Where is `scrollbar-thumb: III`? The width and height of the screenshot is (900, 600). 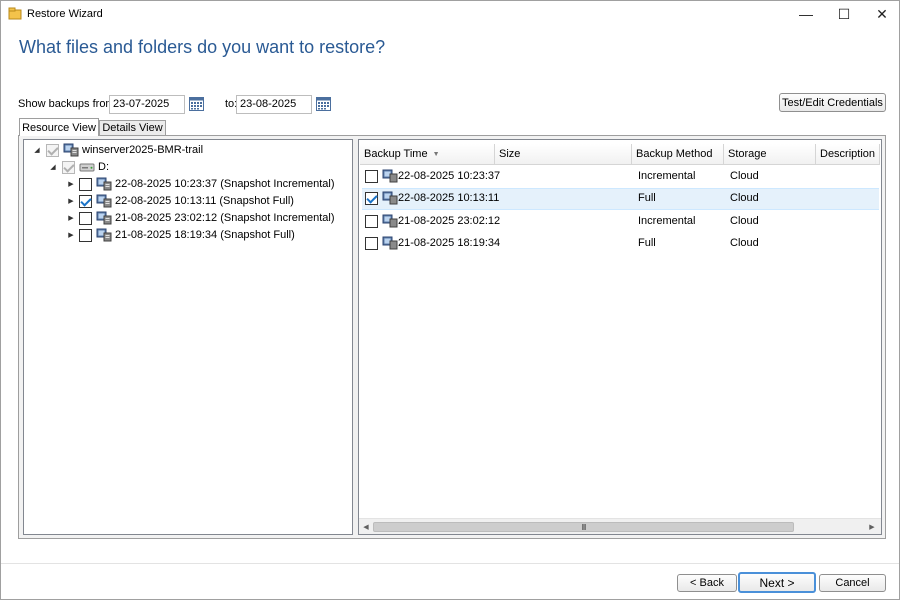 scrollbar-thumb: III is located at coordinates (583, 527).